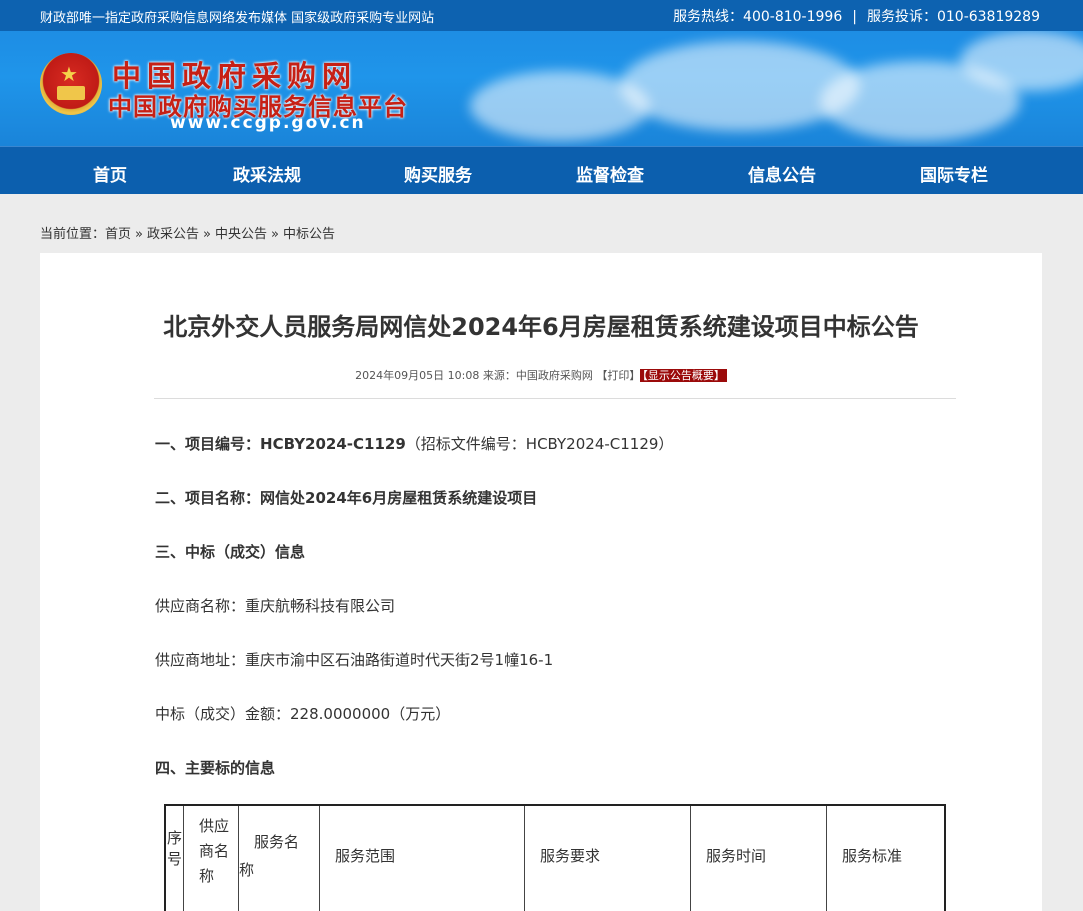 The image size is (1083, 911). I want to click on table-header-cell: 服务时间, so click(759, 858).